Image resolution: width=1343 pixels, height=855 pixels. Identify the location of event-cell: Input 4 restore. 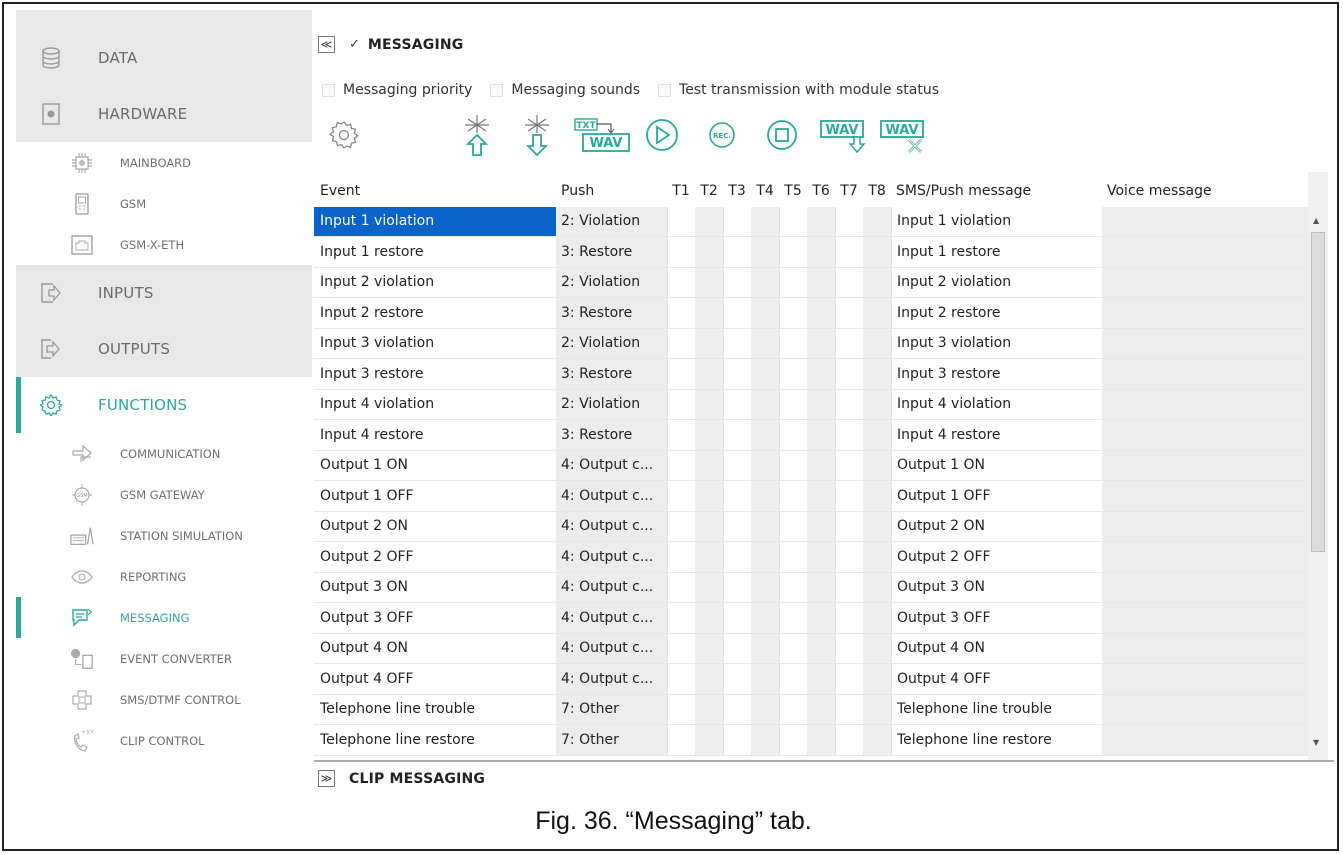
(435, 435).